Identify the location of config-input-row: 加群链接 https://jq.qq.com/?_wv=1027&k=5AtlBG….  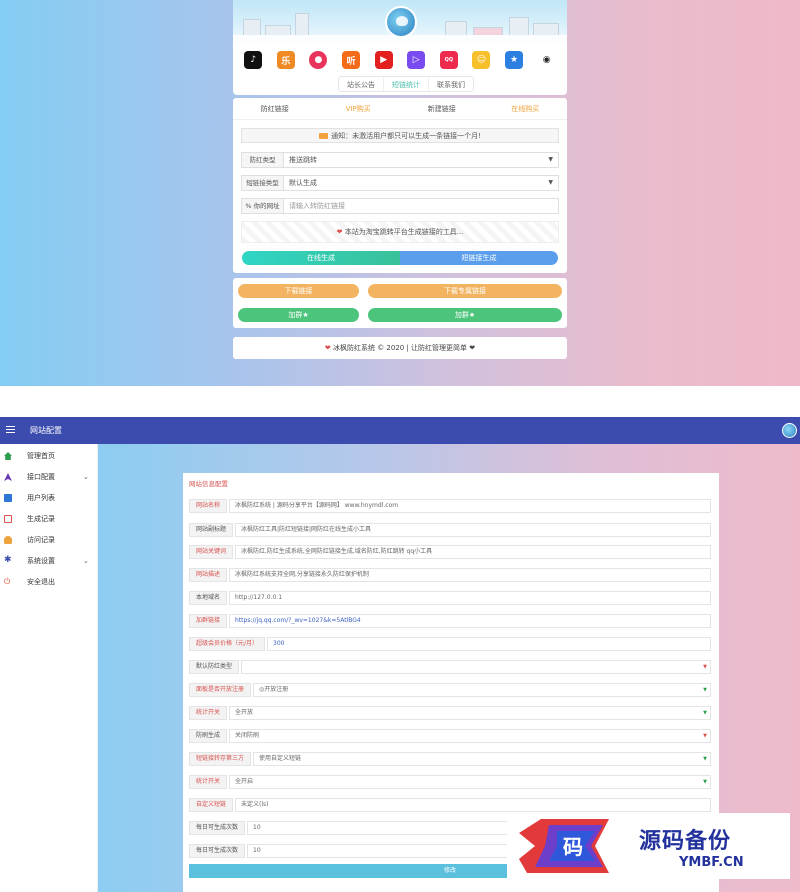
(450, 621).